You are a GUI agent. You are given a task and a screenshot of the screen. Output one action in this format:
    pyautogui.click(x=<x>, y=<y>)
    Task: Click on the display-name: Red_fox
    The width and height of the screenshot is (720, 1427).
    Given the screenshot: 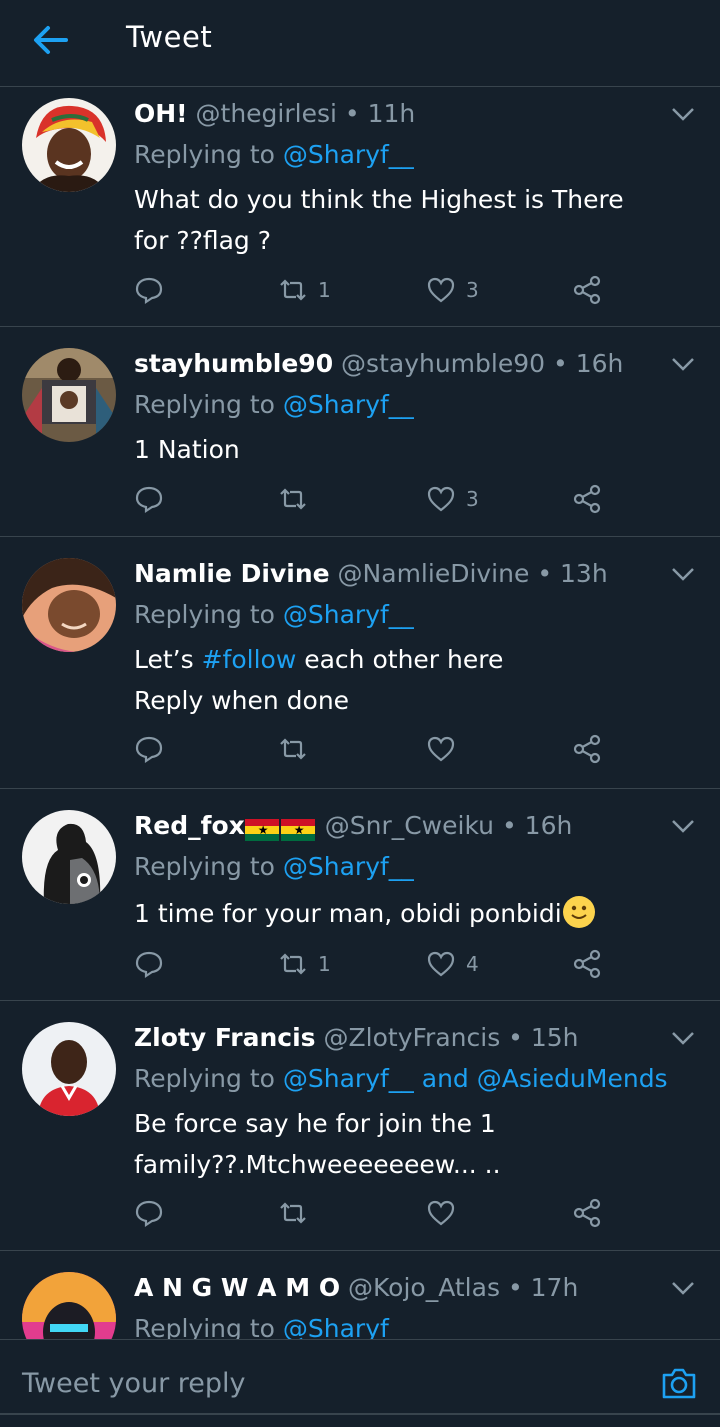 What is the action you would take?
    pyautogui.click(x=189, y=825)
    